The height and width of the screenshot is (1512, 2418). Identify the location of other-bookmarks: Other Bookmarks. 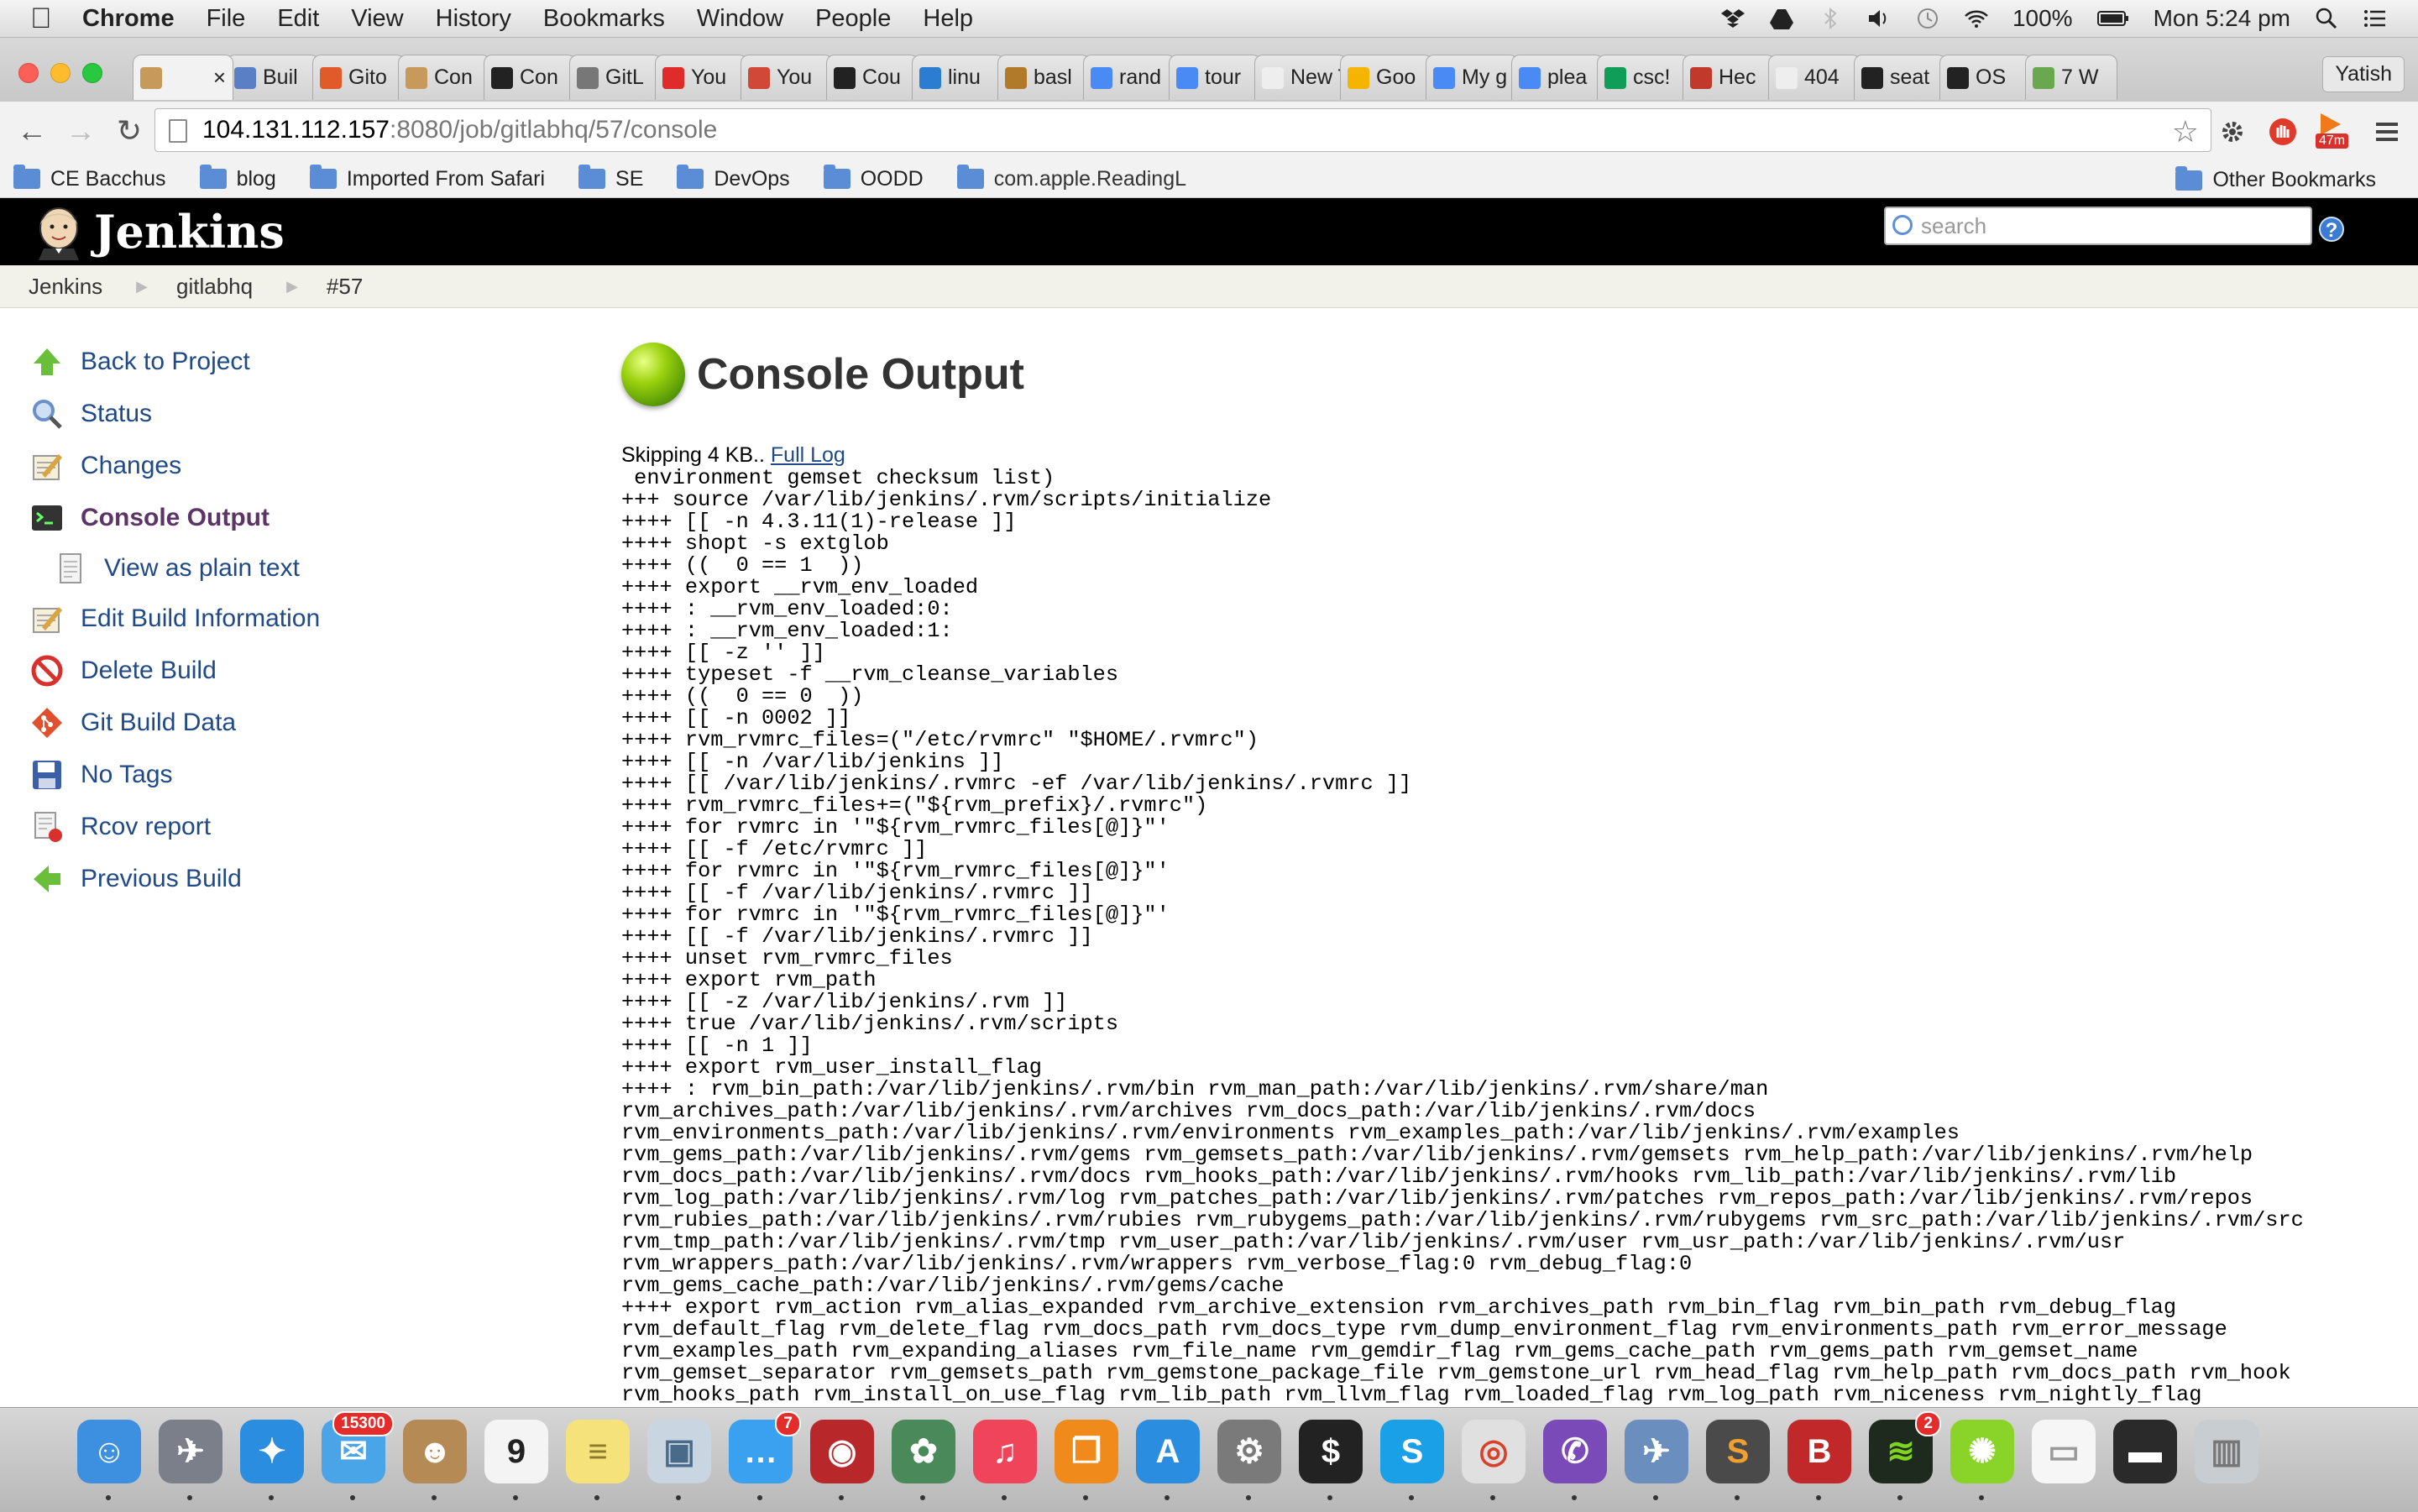
(2275, 178).